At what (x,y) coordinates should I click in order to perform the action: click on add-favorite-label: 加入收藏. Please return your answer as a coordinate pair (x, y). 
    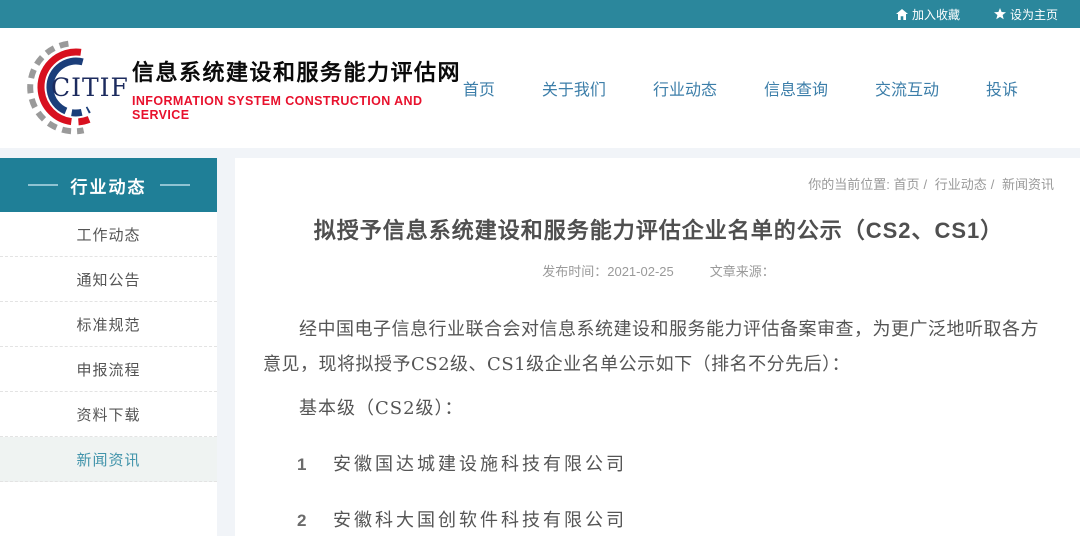
    Looking at the image, I should click on (935, 14).